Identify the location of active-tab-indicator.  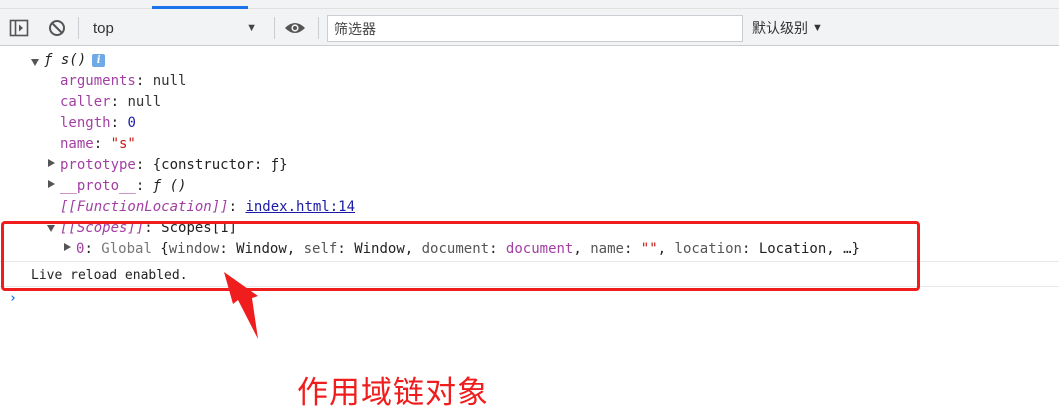
(200, 7).